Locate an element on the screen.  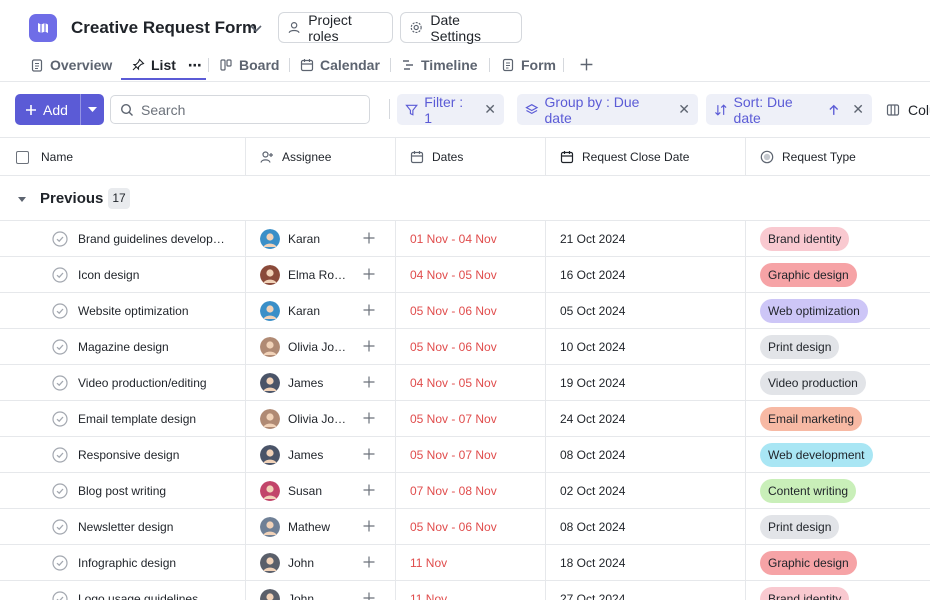
request-close-date: 19 Oct 2024 is located at coordinates (592, 383).